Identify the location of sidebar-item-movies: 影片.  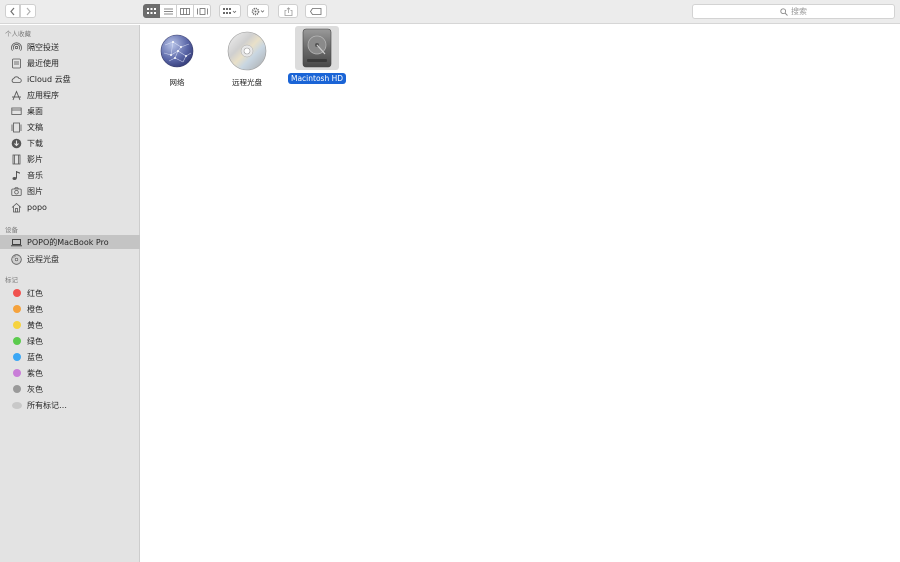
(70, 159).